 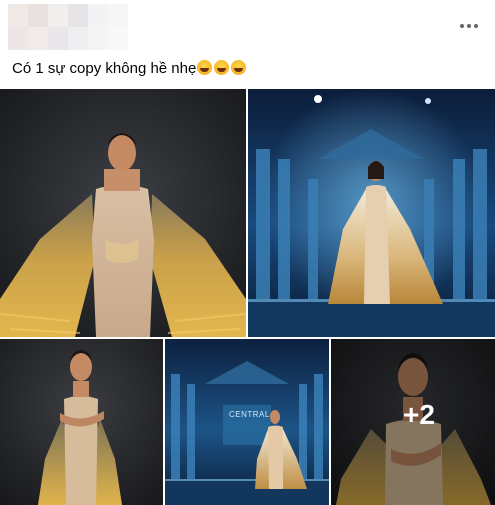 I want to click on more-horizontal-icon, so click(x=469, y=26).